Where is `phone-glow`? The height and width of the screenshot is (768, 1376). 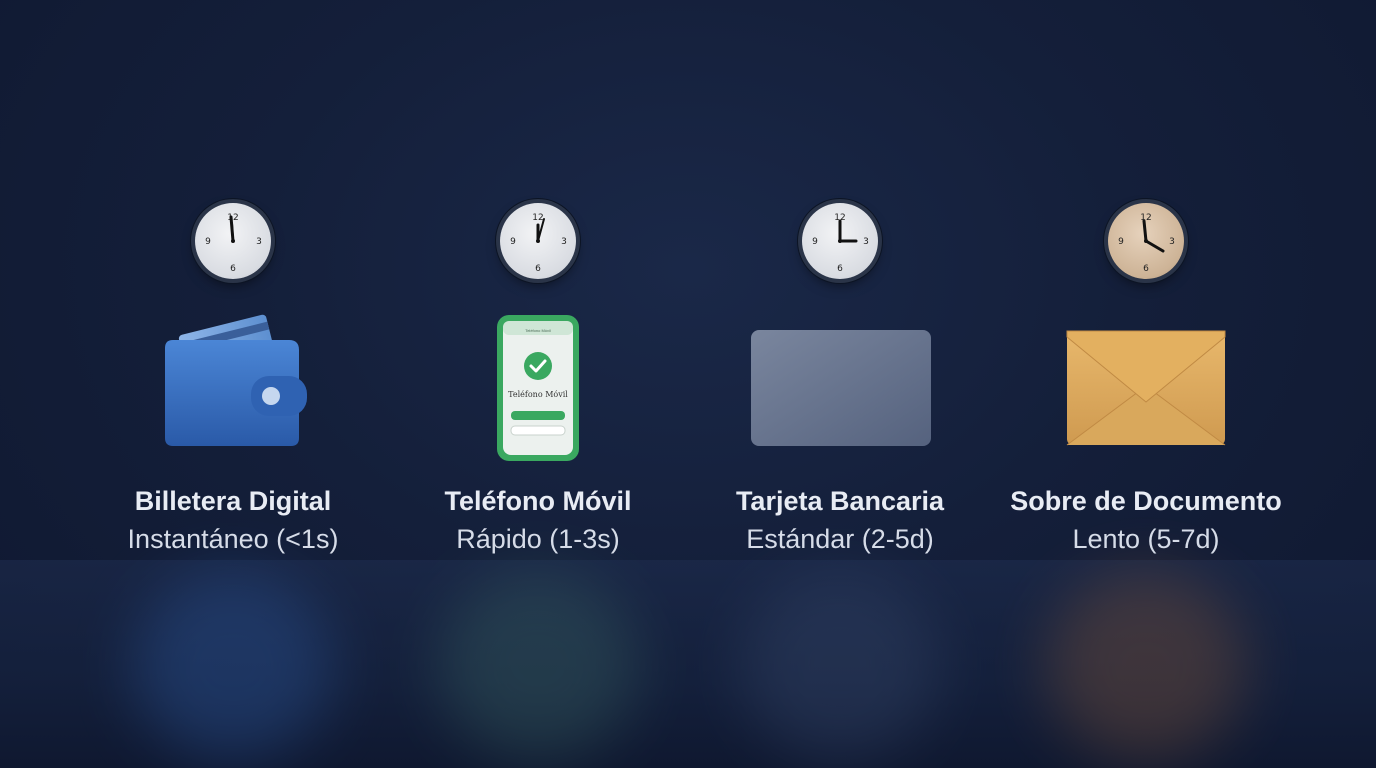 phone-glow is located at coordinates (538, 665).